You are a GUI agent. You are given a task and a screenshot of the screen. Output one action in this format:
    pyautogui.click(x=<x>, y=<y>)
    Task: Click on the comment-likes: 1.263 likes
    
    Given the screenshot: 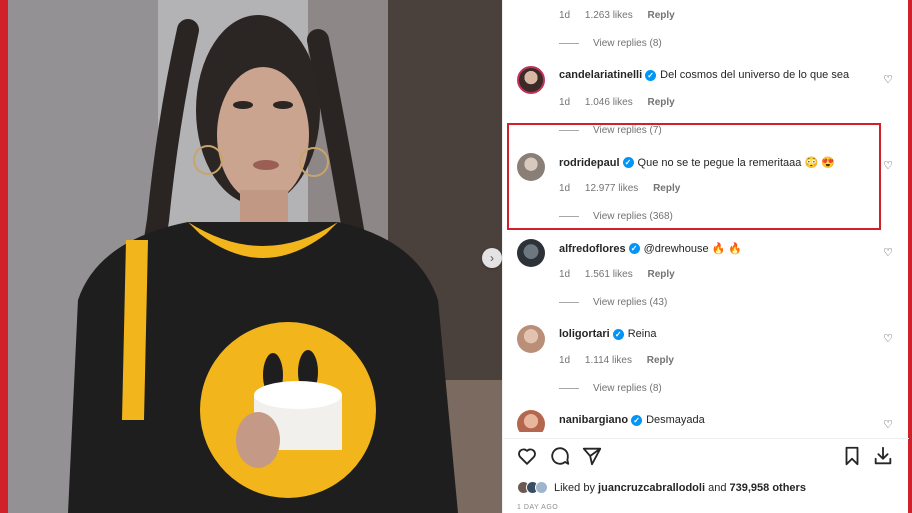 What is the action you would take?
    pyautogui.click(x=609, y=15)
    